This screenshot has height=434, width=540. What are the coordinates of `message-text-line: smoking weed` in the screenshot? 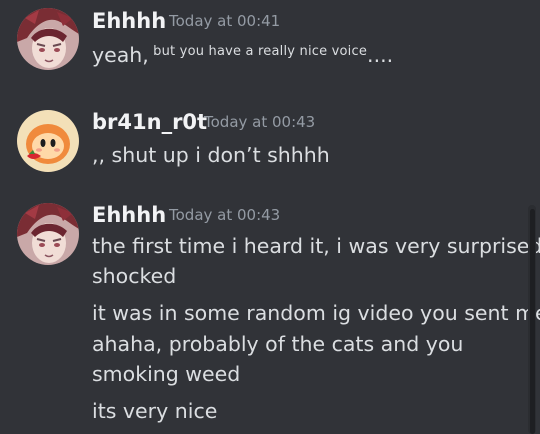 It's located at (166, 374).